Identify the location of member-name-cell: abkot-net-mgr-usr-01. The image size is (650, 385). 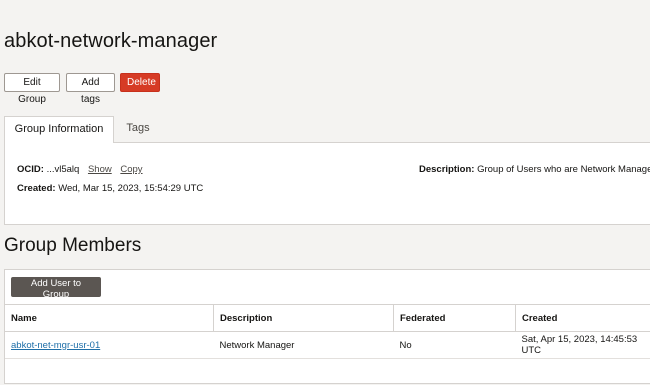
(109, 345).